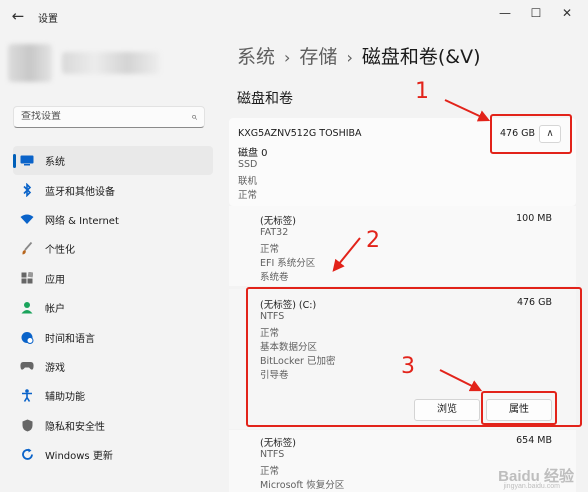 This screenshot has height=492, width=588. What do you see at coordinates (101, 116) in the screenshot?
I see `search-input` at bounding box center [101, 116].